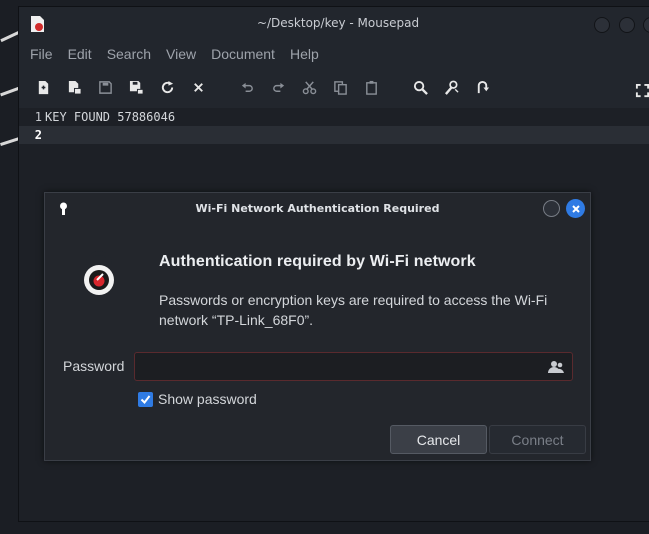  Describe the element at coordinates (482, 87) in the screenshot. I see `go-to-line-icon` at that location.